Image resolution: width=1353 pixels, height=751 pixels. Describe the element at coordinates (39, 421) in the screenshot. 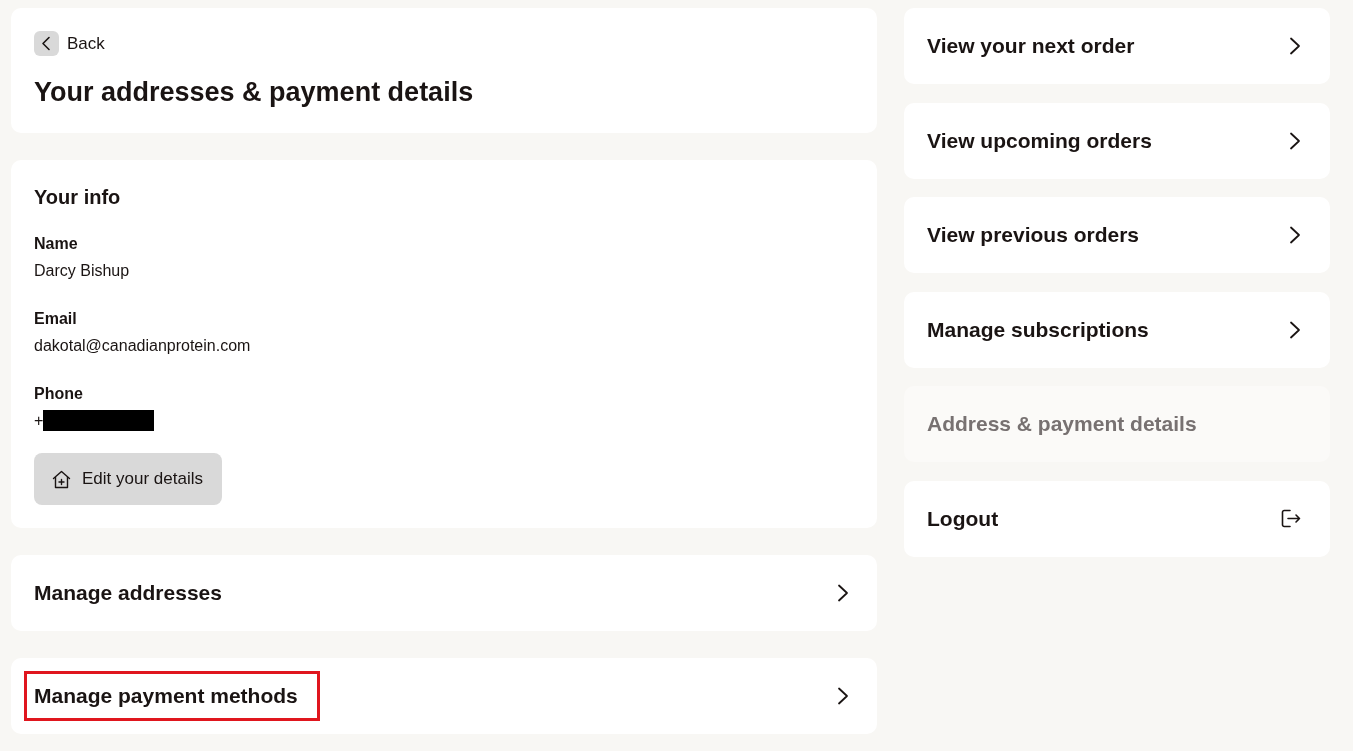

I see `field-value: +` at that location.